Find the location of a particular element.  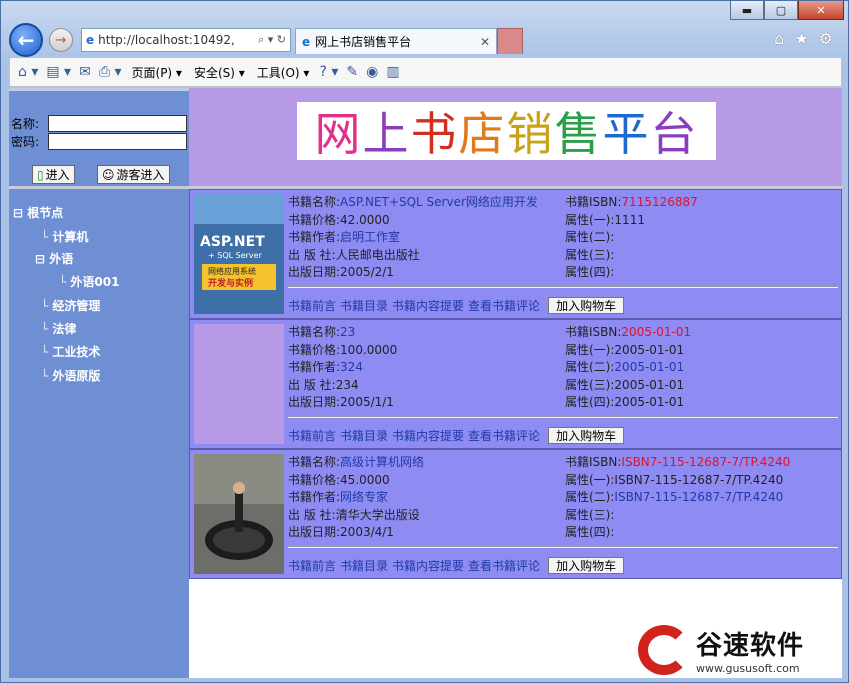

watermark-text: 谷速软件 www.gususoft.com is located at coordinates (750, 650).